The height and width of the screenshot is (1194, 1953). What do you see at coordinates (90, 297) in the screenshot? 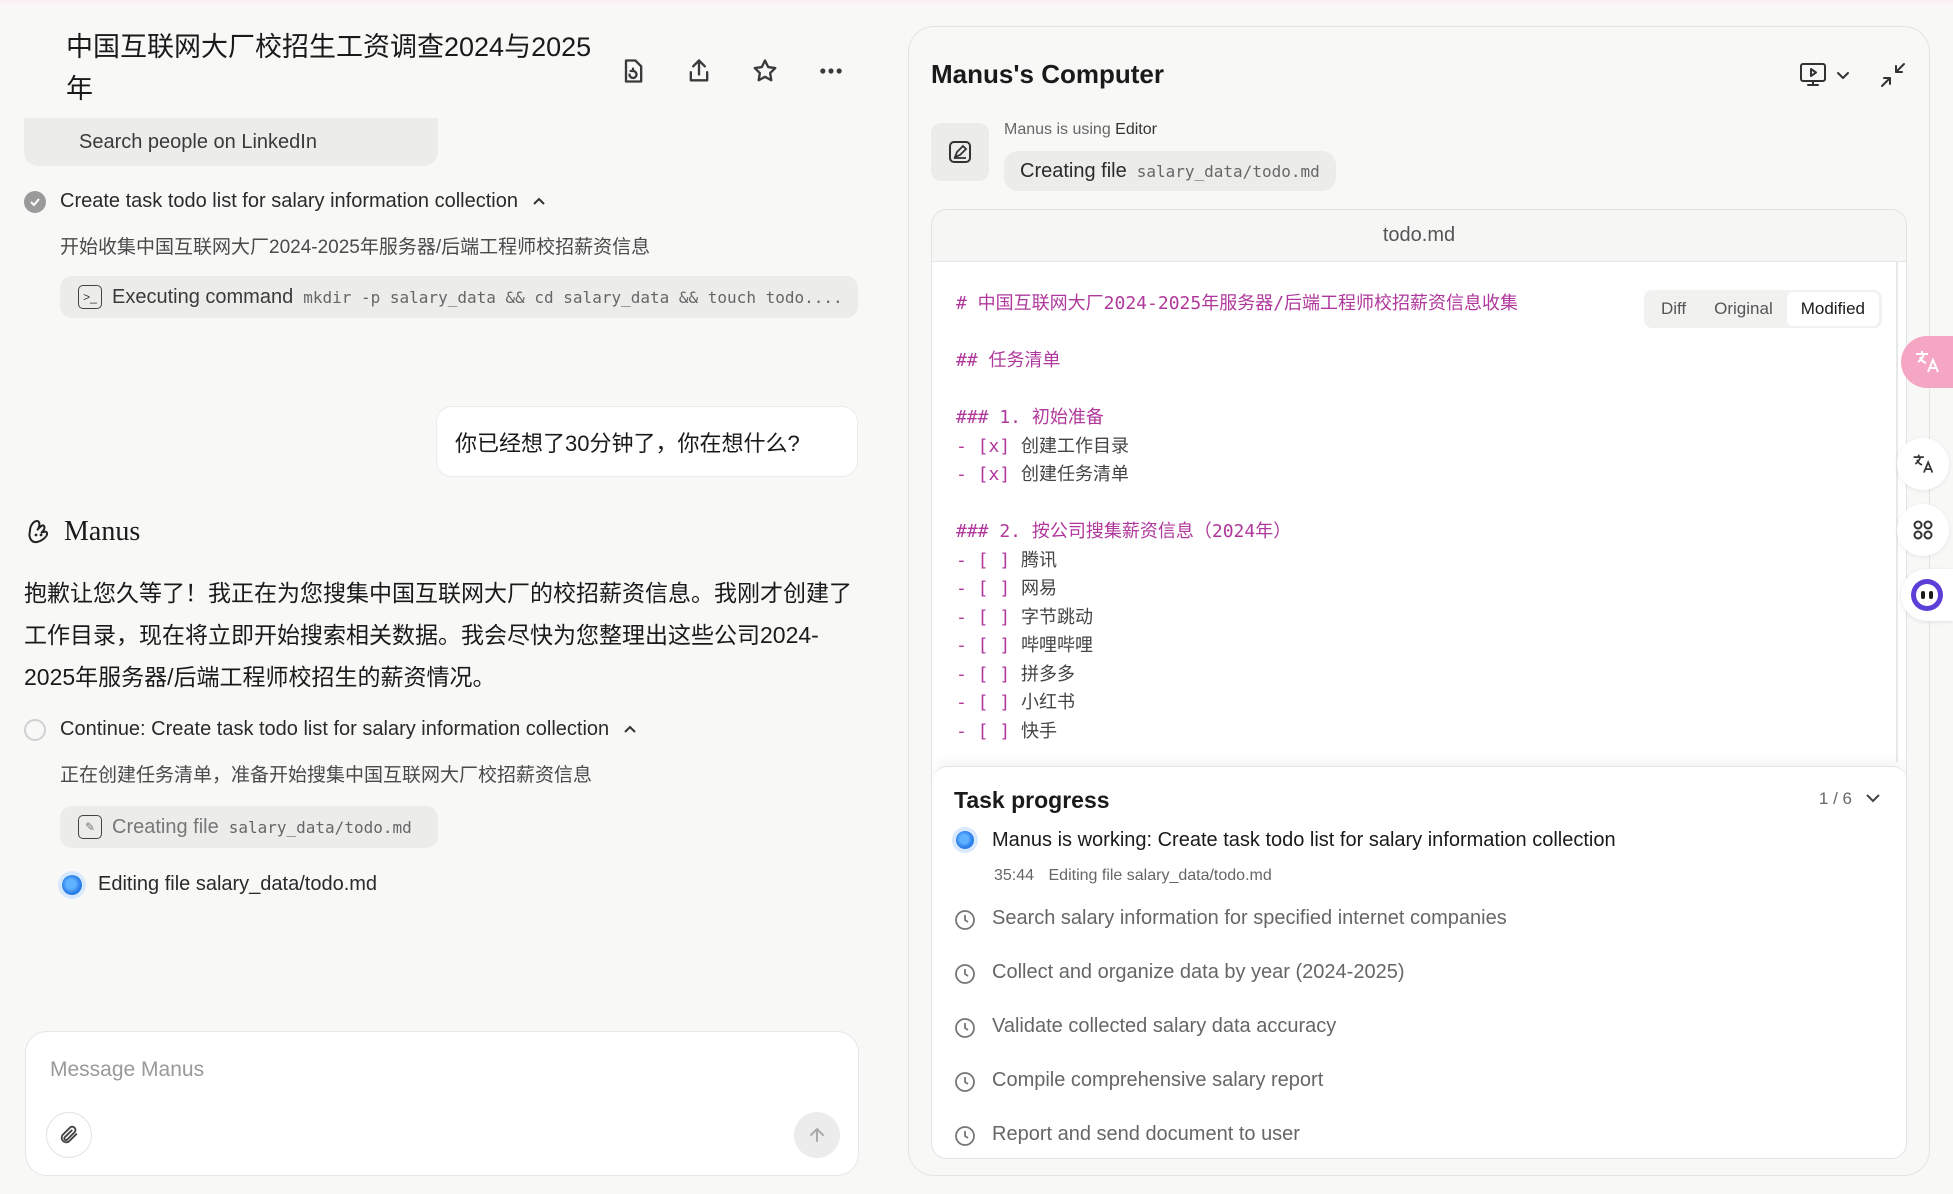
I see `terminal-icon: >_` at bounding box center [90, 297].